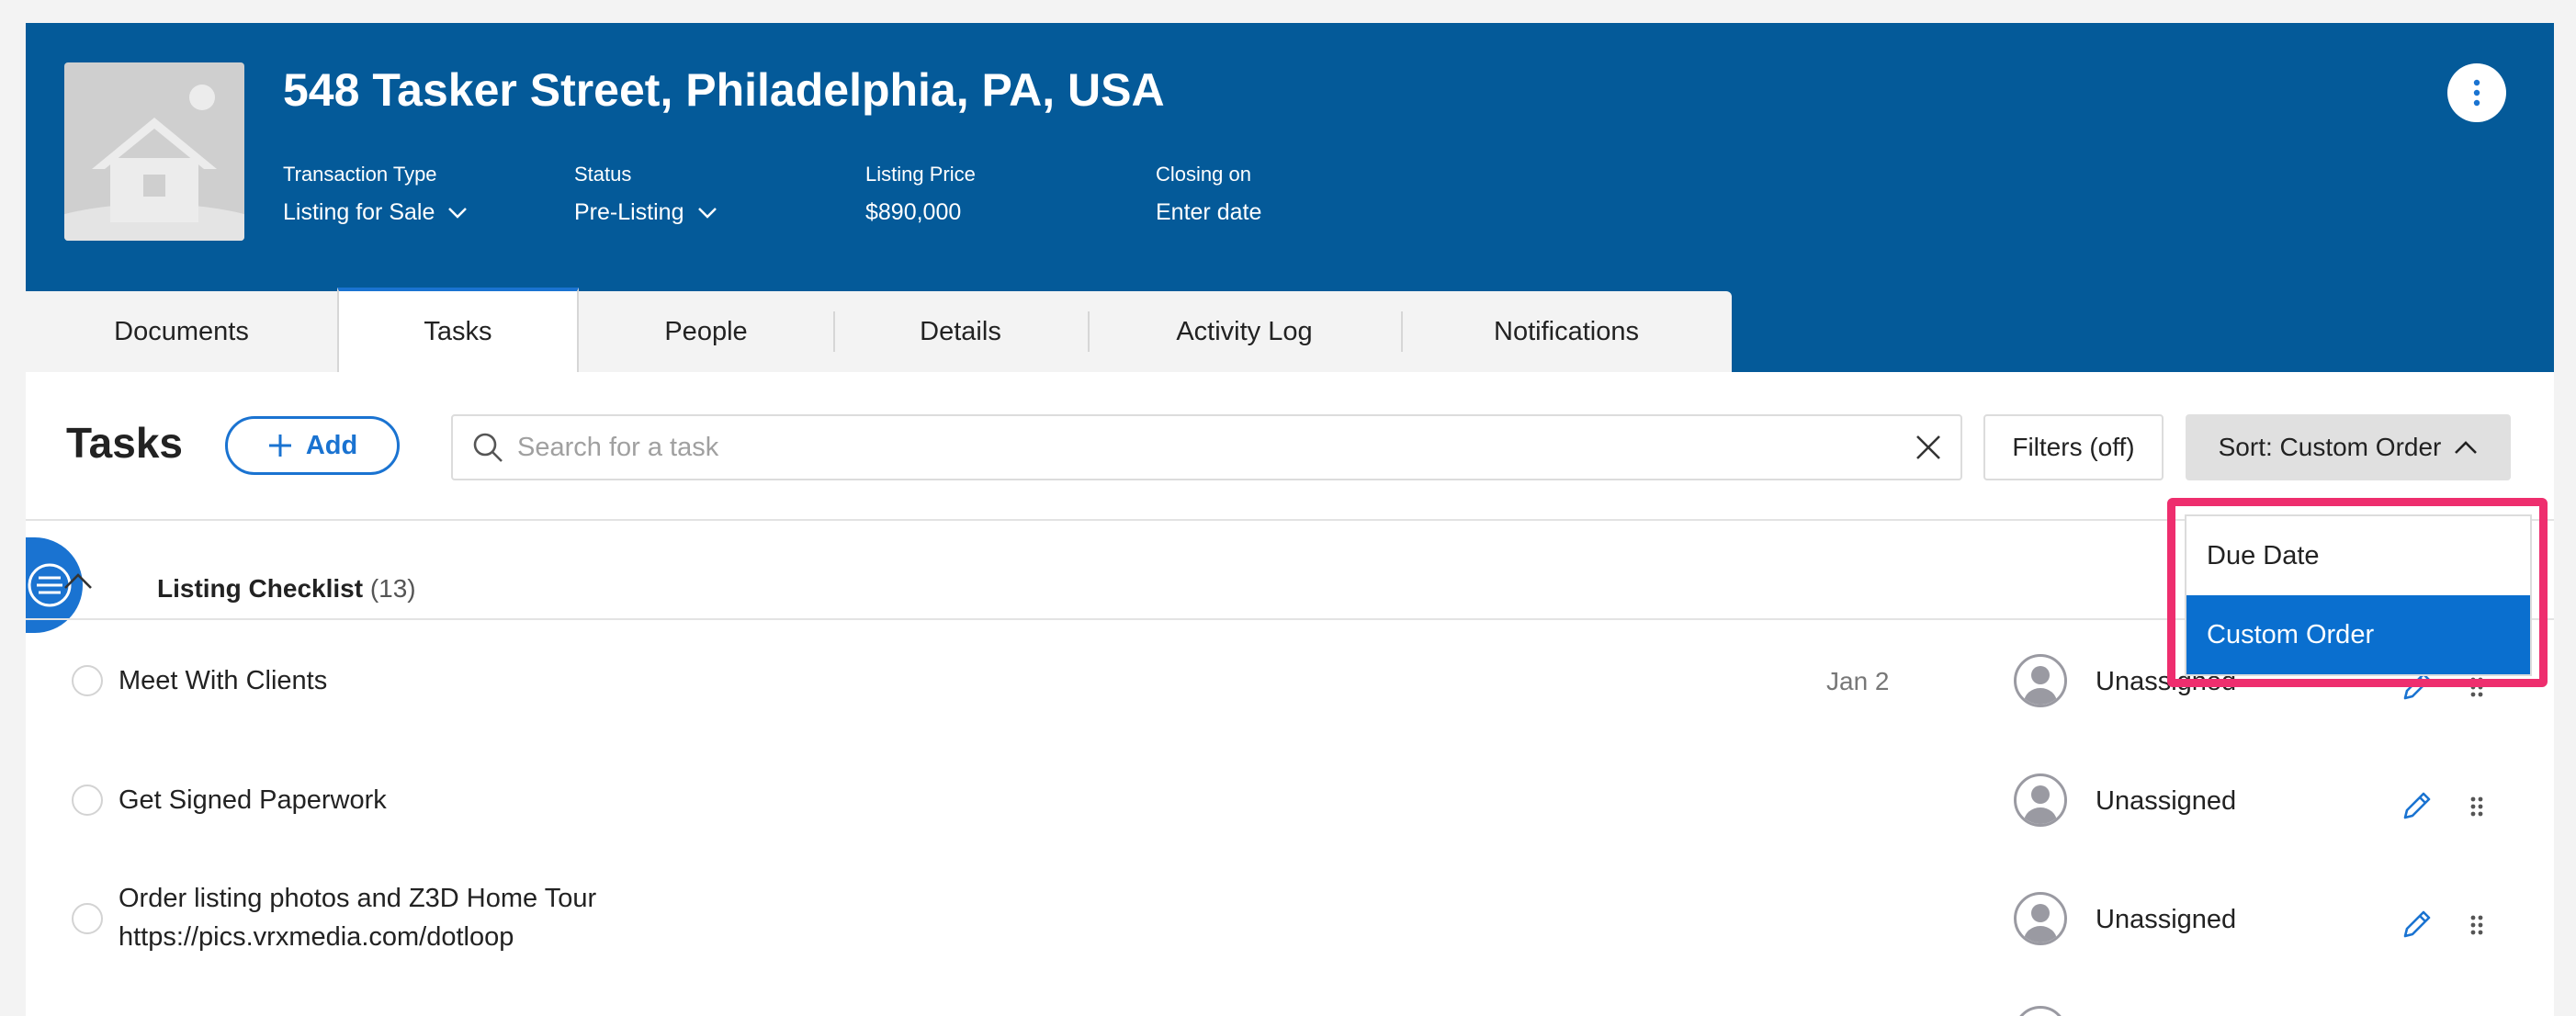  What do you see at coordinates (488, 448) in the screenshot?
I see `search-icon` at bounding box center [488, 448].